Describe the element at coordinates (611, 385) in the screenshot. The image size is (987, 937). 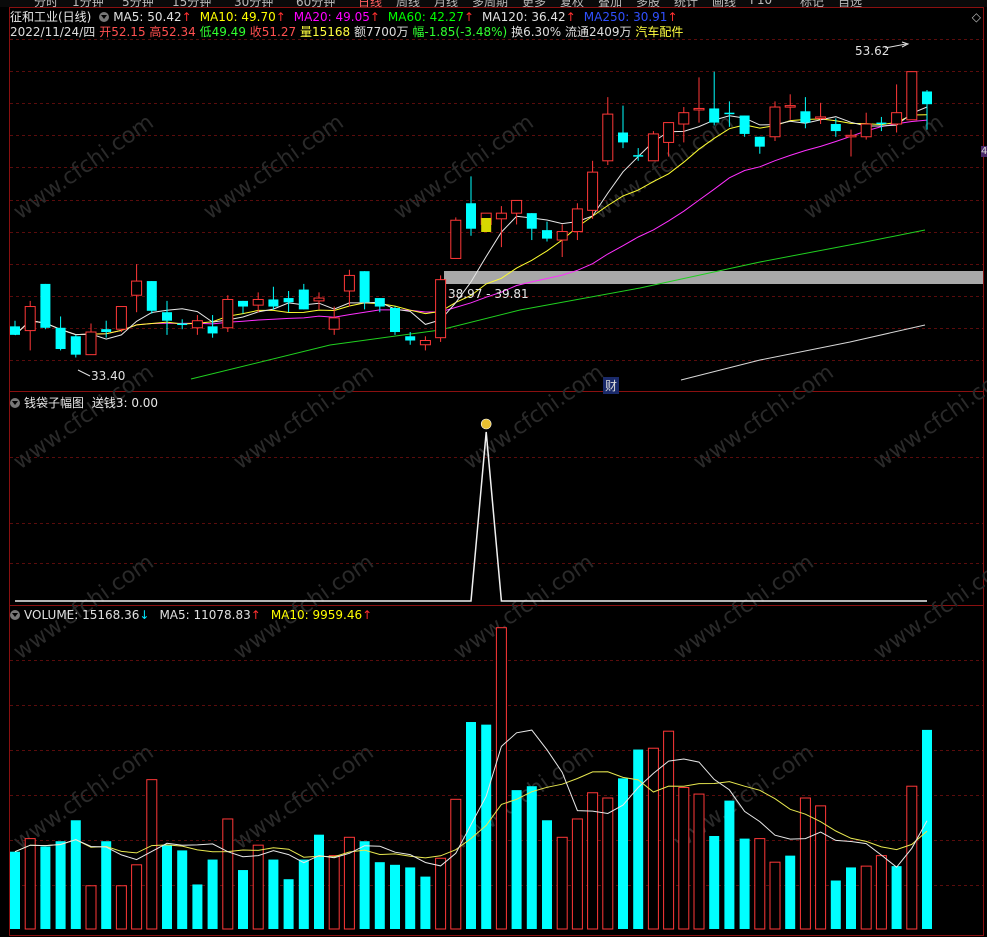
I see `finance-marker: 财` at that location.